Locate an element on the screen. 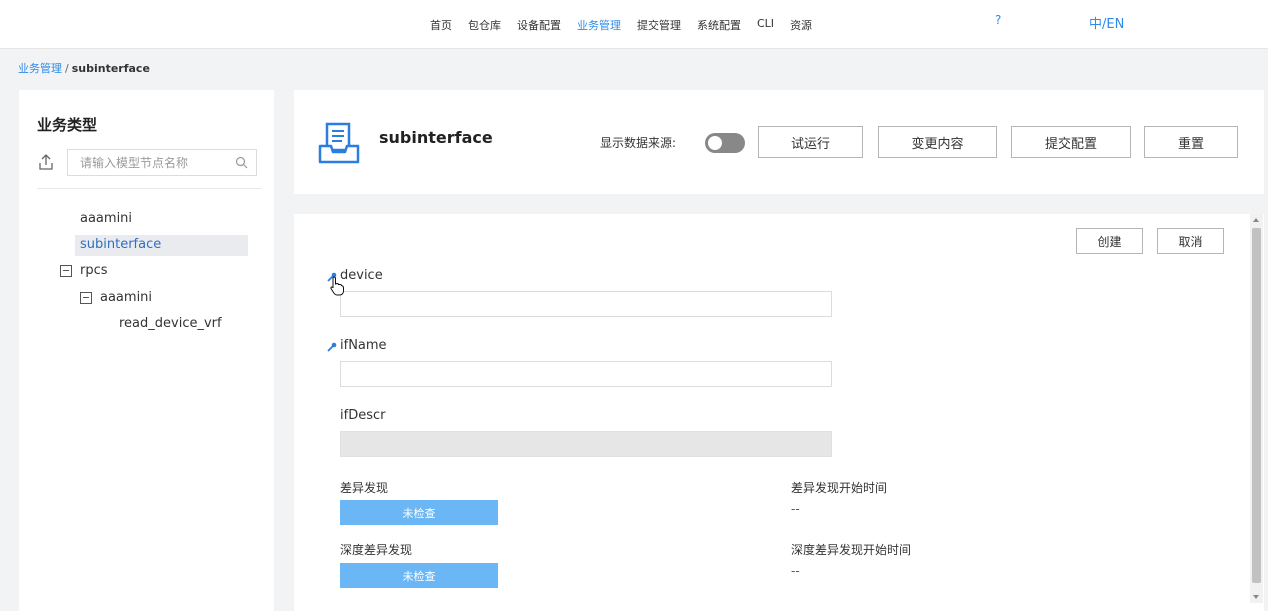  key-icon is located at coordinates (332, 347).